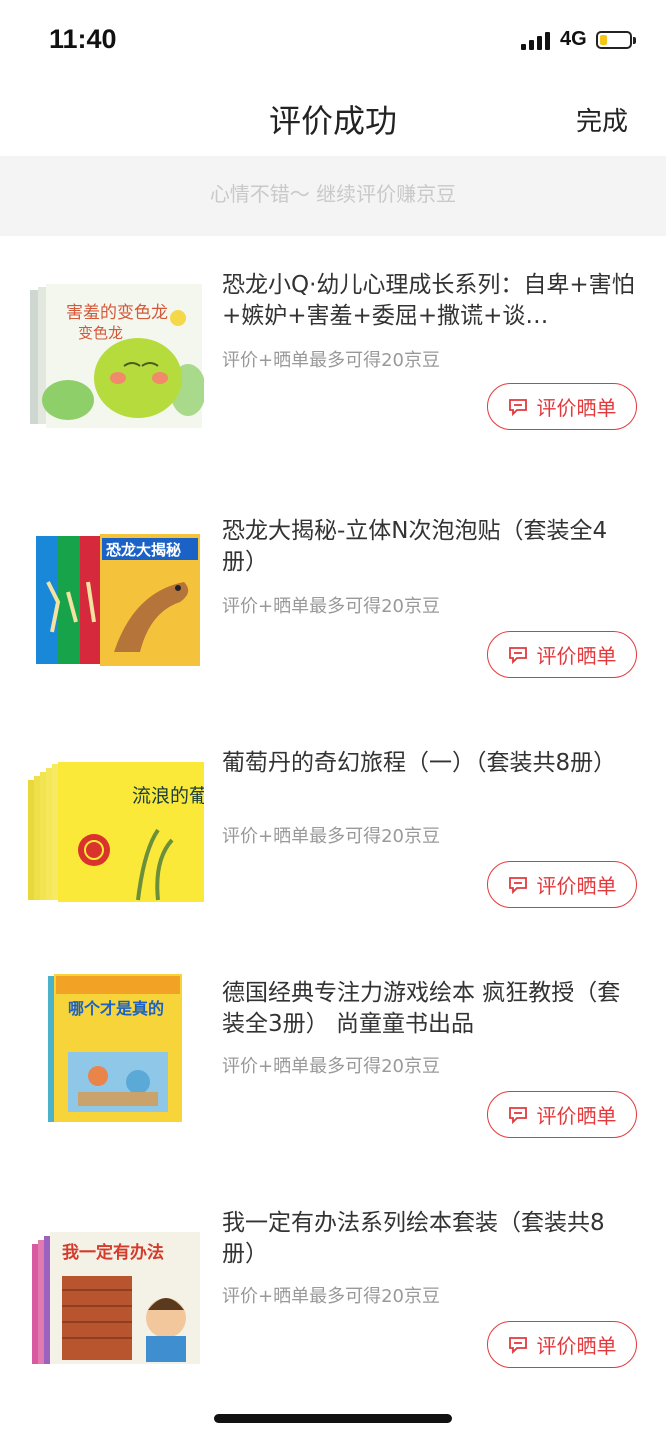 This screenshot has width=666, height=1440. What do you see at coordinates (429, 1239) in the screenshot?
I see `product-title: 我一定有办法系列绘本套装（套装共8册）` at bounding box center [429, 1239].